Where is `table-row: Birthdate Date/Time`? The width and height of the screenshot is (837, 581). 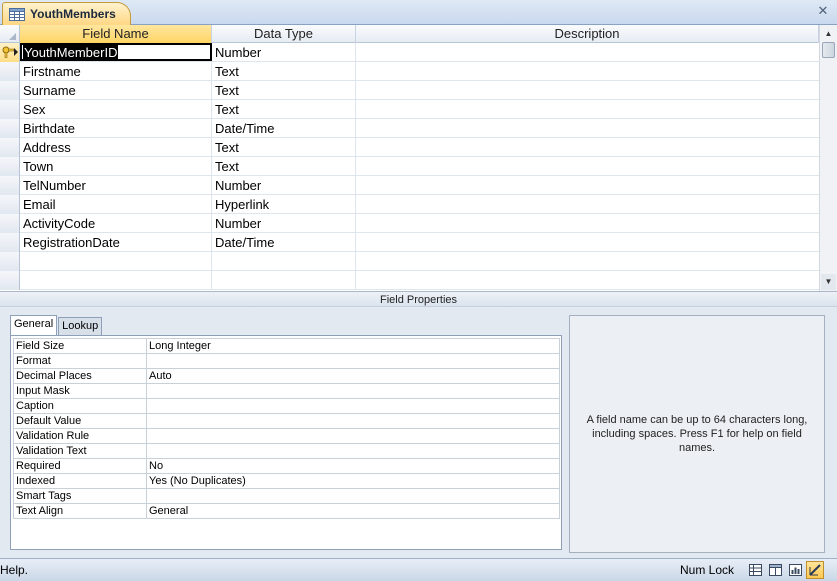 table-row: Birthdate Date/Time is located at coordinates (409, 128).